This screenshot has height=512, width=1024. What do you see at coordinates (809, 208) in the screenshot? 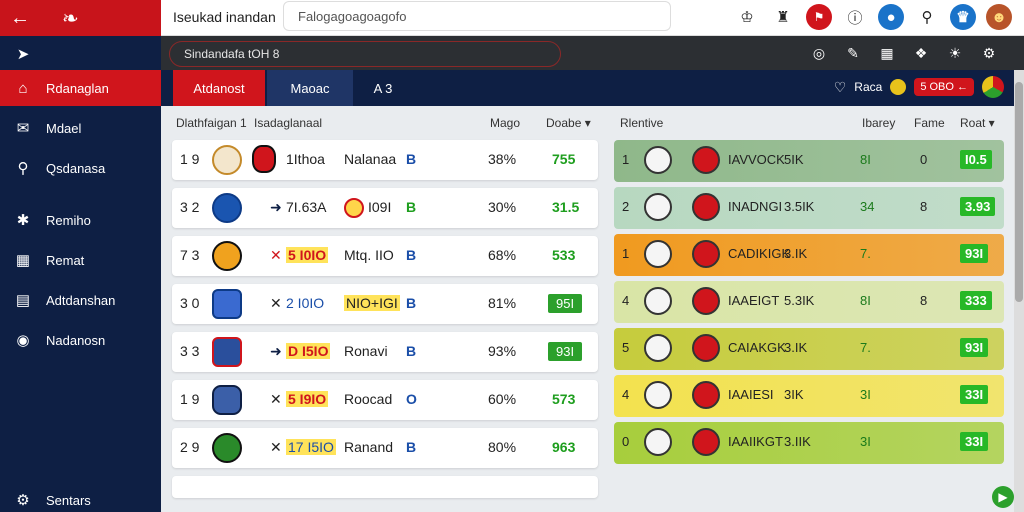
I see `table-row: 2 INADNGI 3.5IK 34 8 3.93` at bounding box center [809, 208].